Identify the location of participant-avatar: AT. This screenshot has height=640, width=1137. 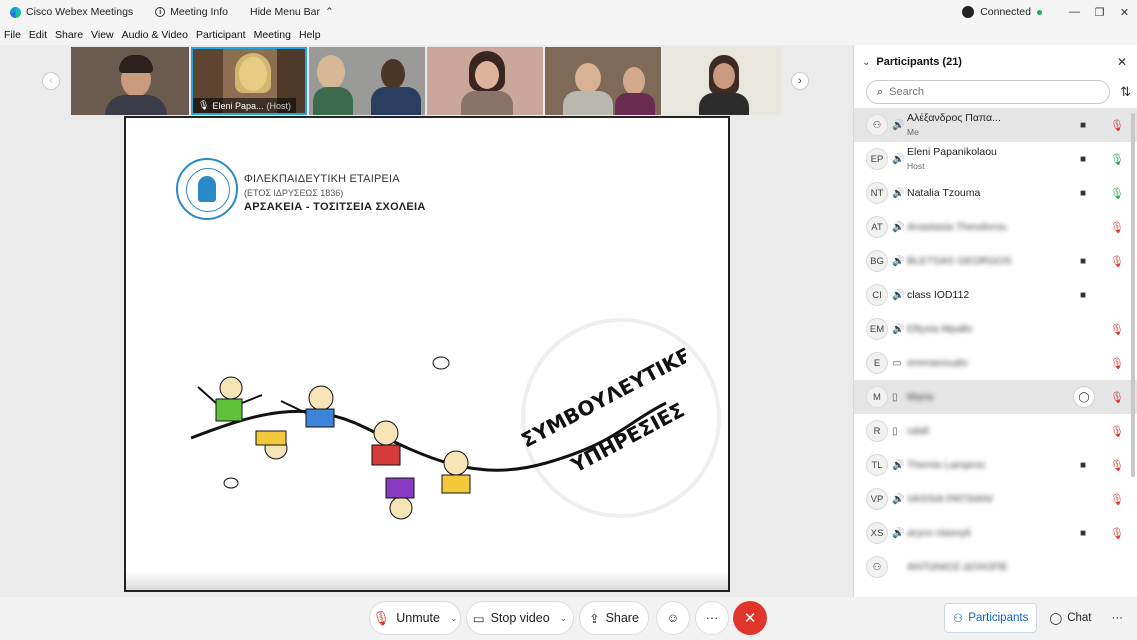
(877, 227).